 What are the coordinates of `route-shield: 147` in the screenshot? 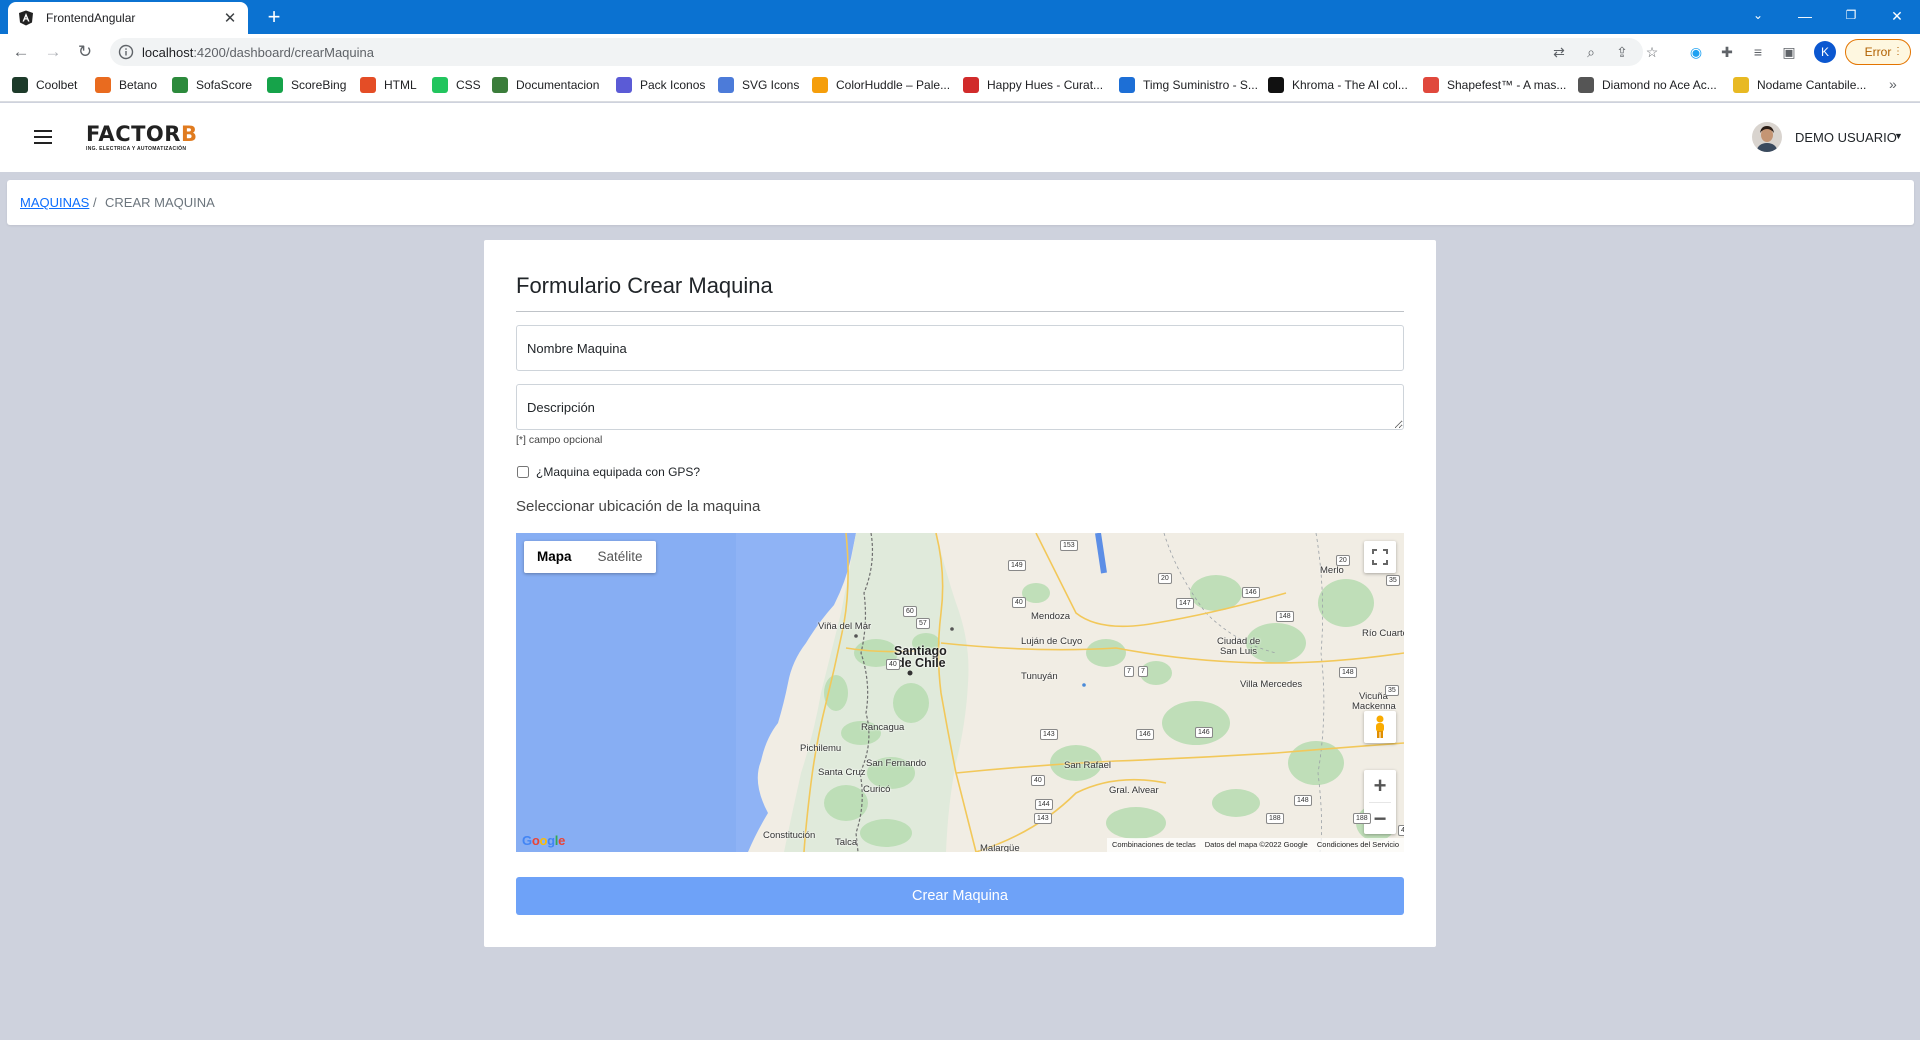 It's located at (1185, 603).